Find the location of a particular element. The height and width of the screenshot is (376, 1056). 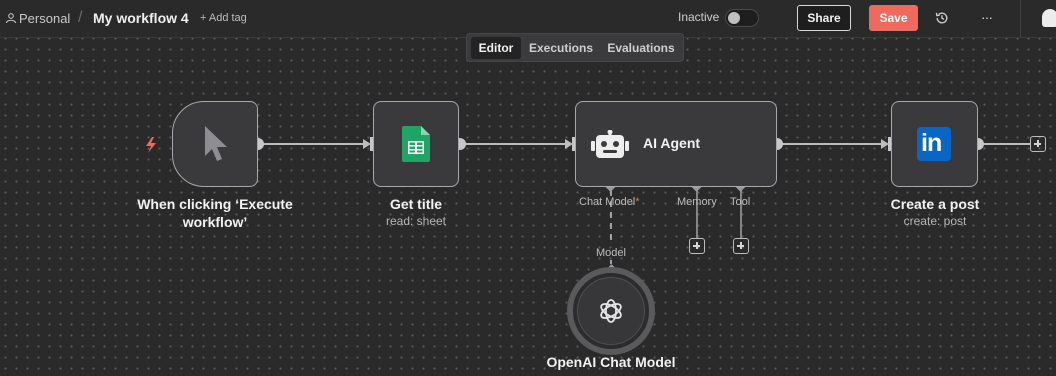

google-sheets-icon is located at coordinates (416, 144).